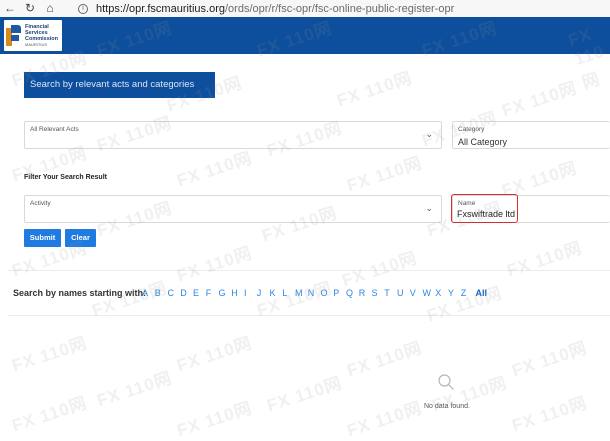 This screenshot has height=441, width=610. I want to click on alphabet-letter-w: W, so click(429, 293).